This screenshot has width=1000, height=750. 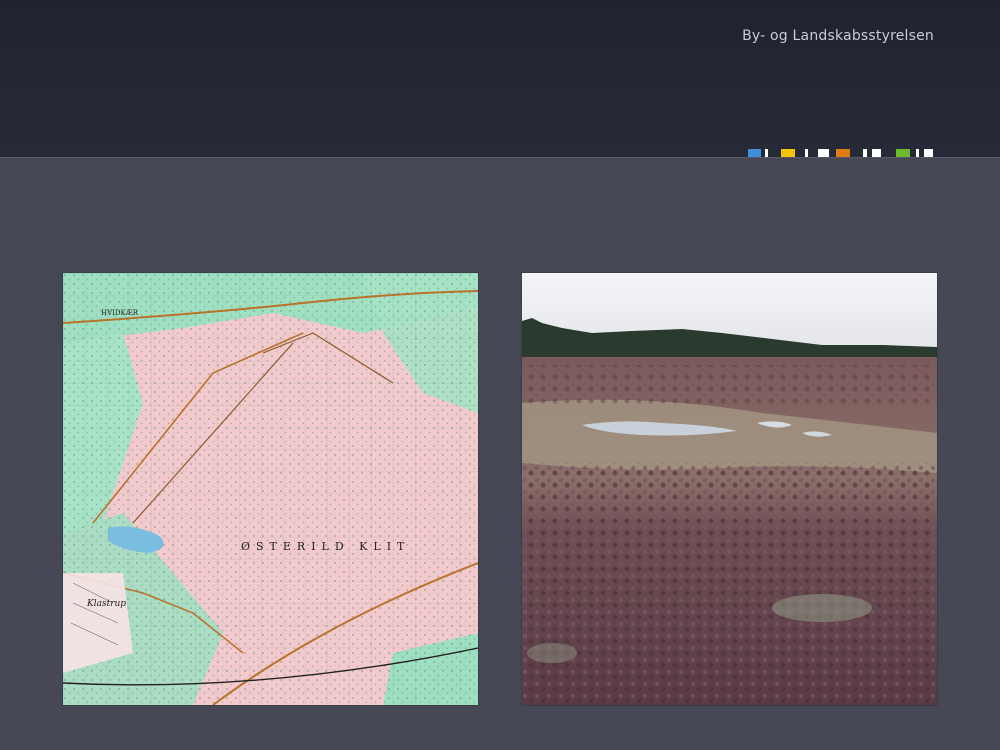 I want to click on brand-block-green, so click(x=903, y=153).